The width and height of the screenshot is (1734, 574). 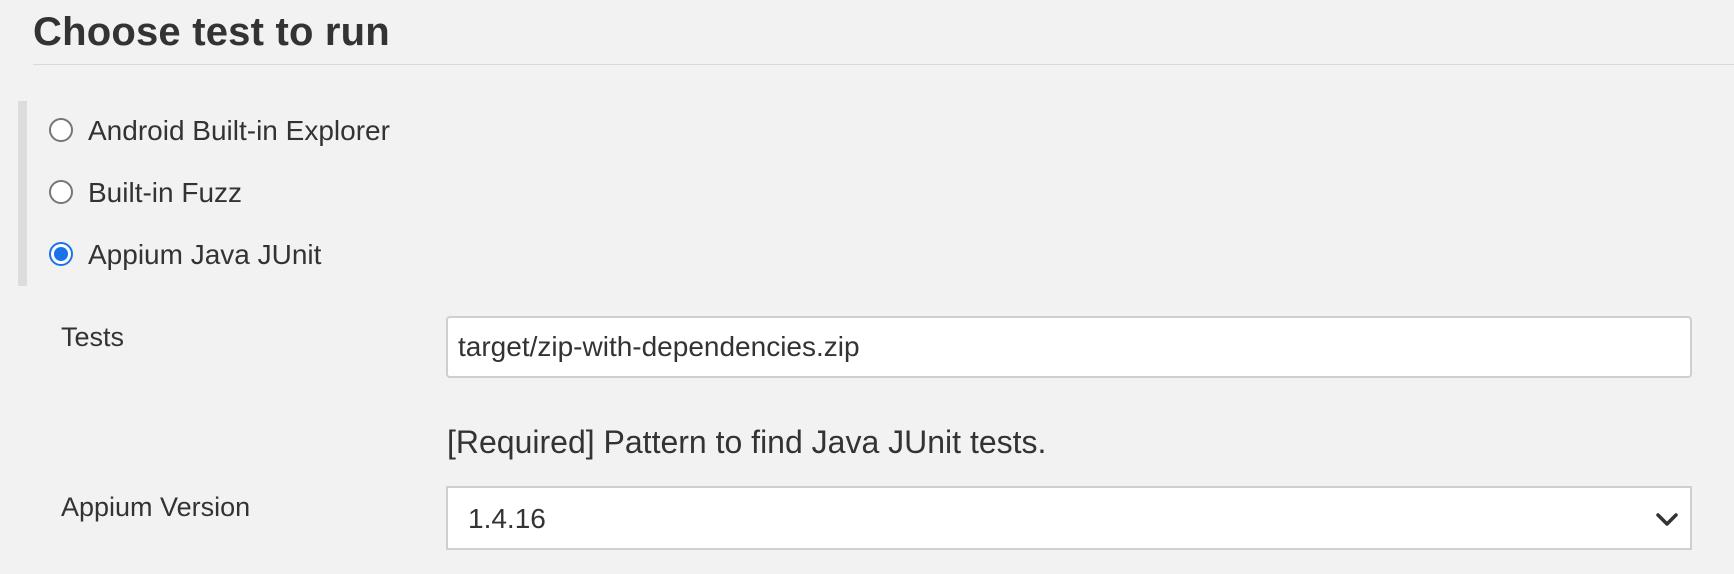 I want to click on radio-label: Appium Java JUnit, so click(x=205, y=254).